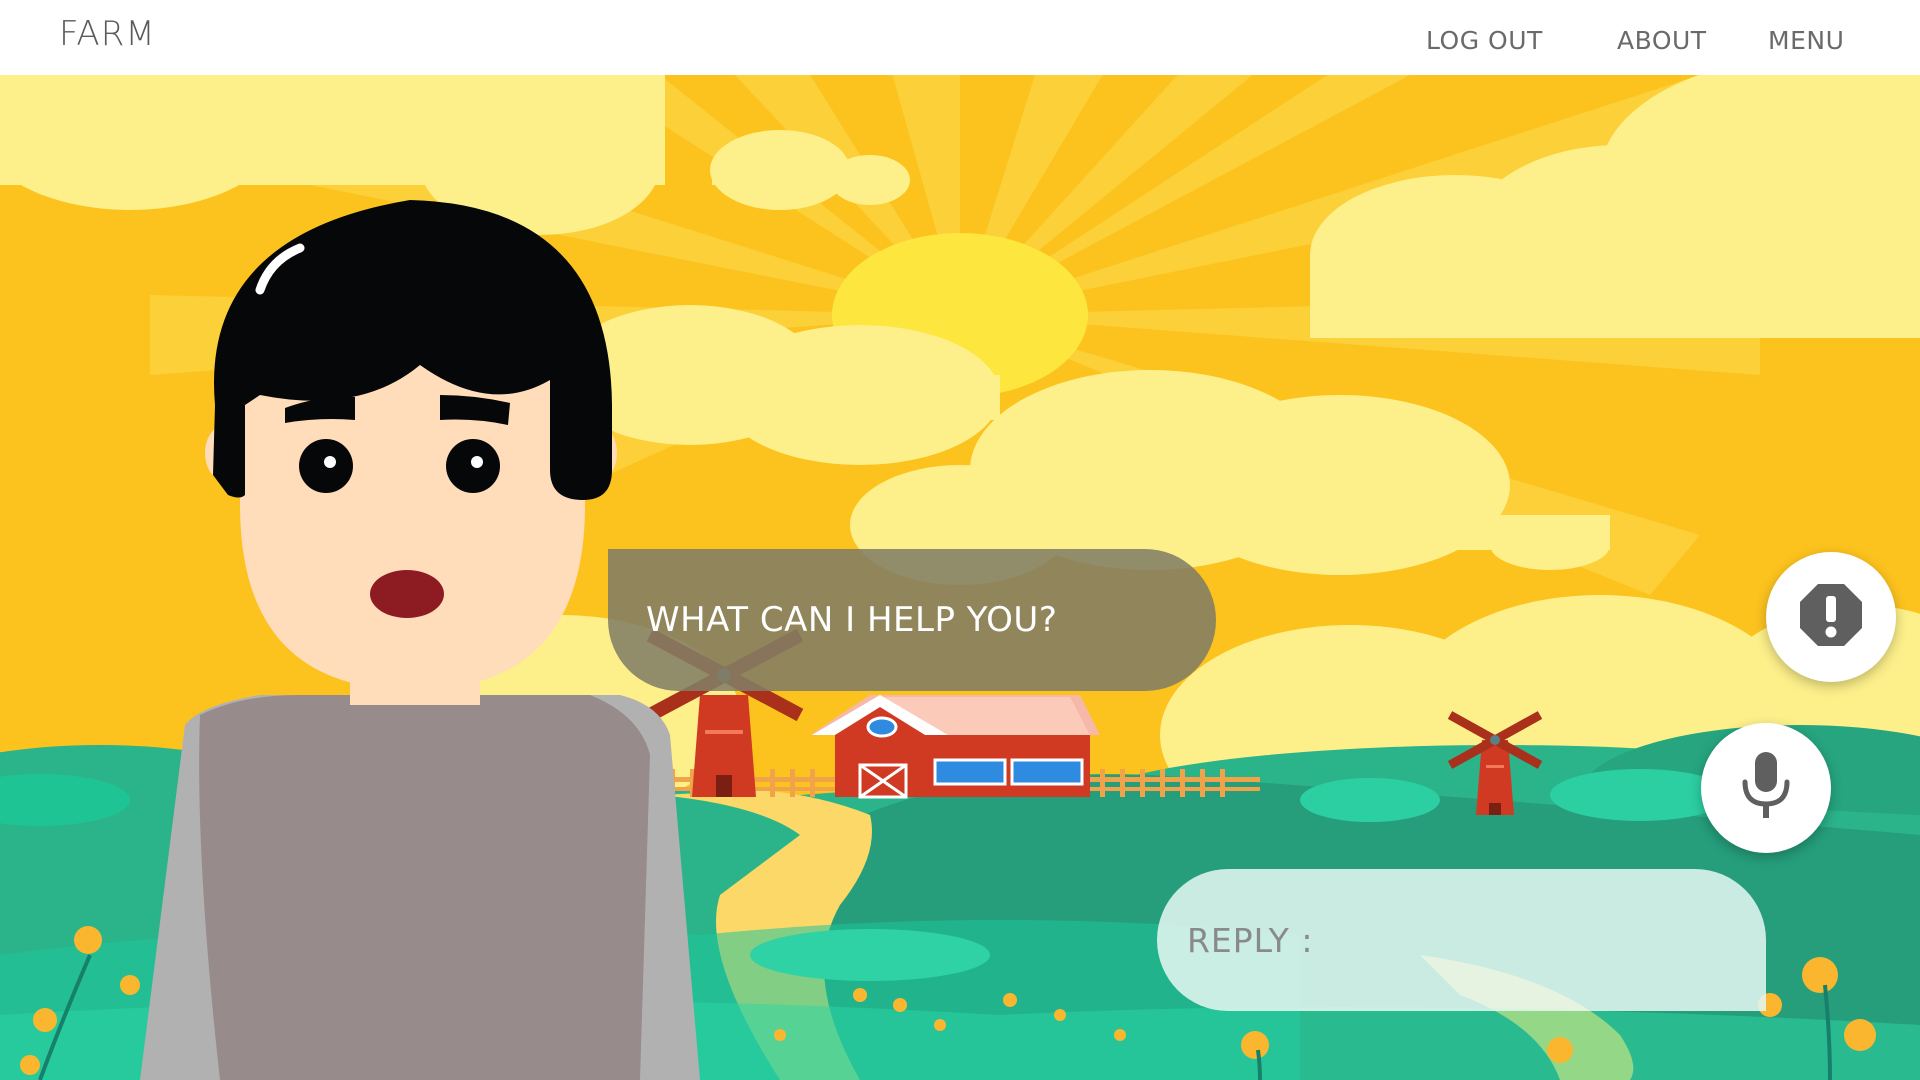  What do you see at coordinates (1484, 40) in the screenshot?
I see `logout-link: LOG OUT` at bounding box center [1484, 40].